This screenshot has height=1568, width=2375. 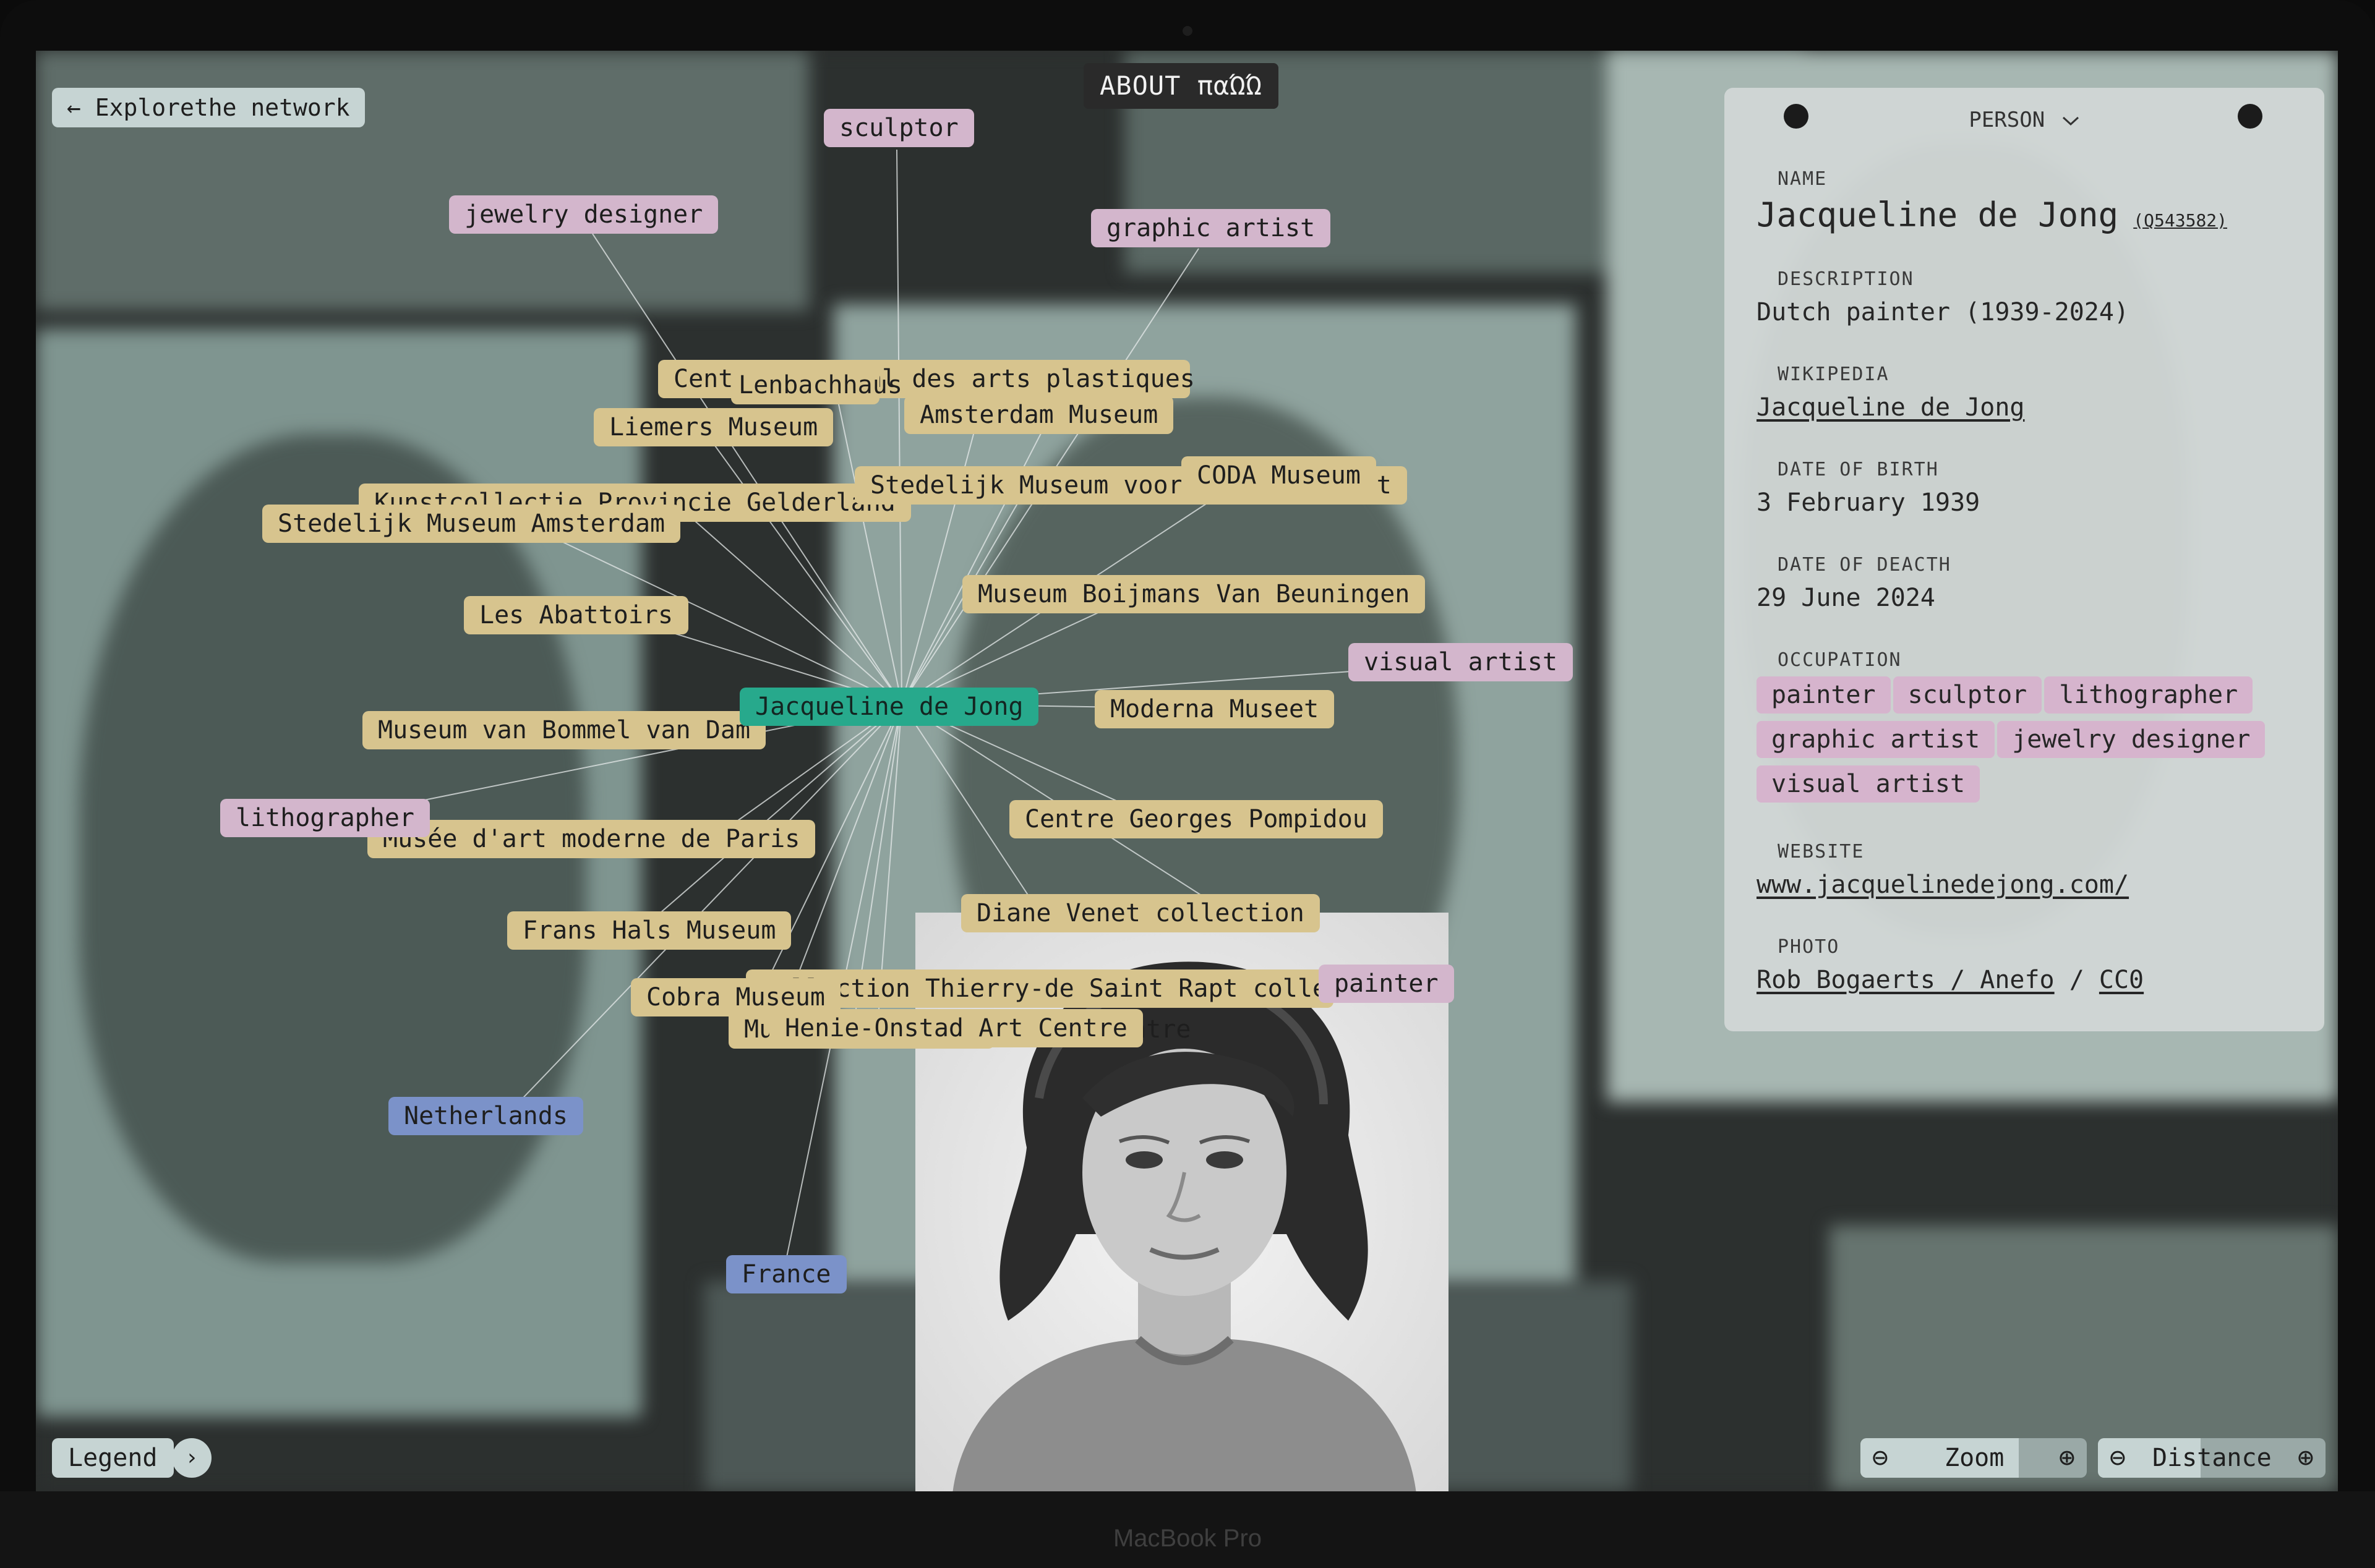 What do you see at coordinates (786, 1274) in the screenshot?
I see `graph-node-country: France` at bounding box center [786, 1274].